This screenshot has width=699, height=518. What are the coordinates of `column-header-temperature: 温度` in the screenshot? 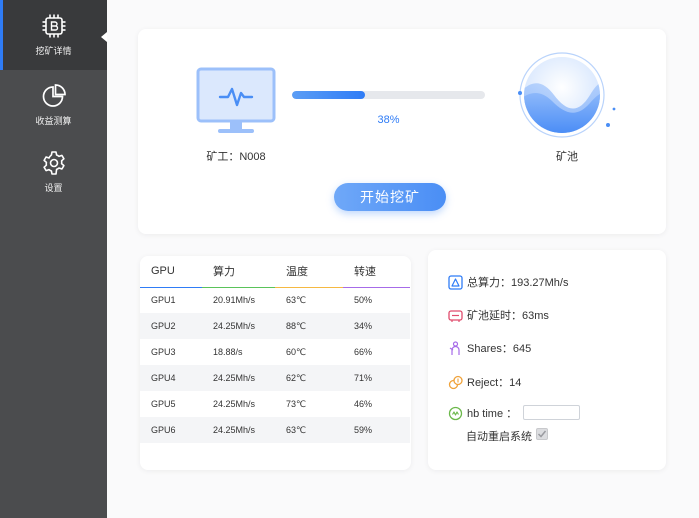 It's located at (309, 272).